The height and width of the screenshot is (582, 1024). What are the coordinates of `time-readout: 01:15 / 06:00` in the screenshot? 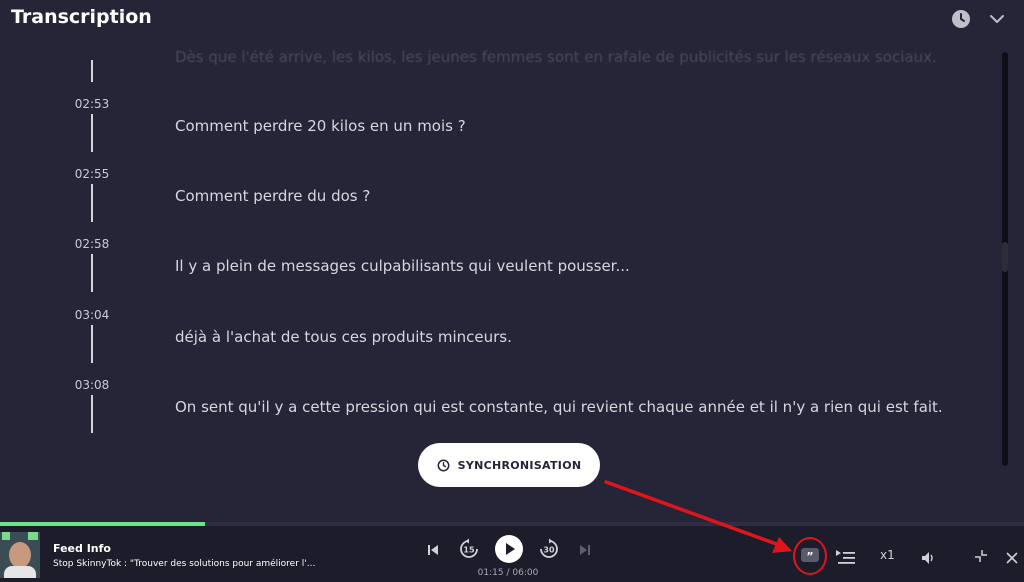 It's located at (508, 573).